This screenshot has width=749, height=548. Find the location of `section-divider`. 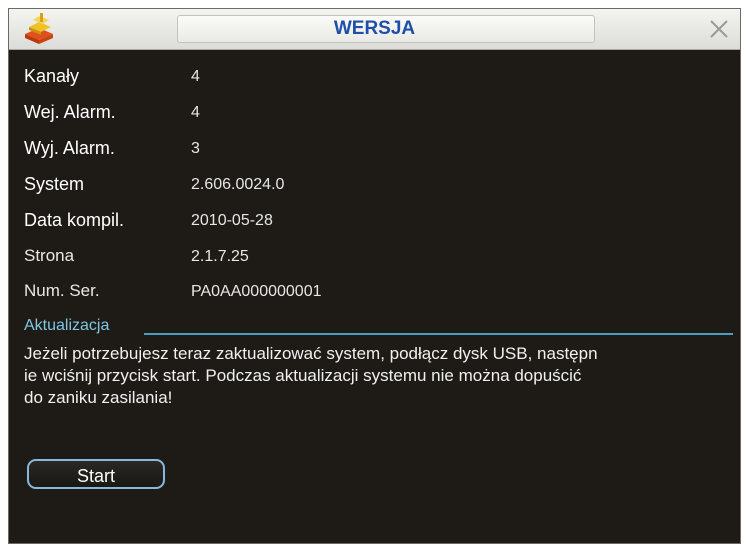

section-divider is located at coordinates (438, 334).